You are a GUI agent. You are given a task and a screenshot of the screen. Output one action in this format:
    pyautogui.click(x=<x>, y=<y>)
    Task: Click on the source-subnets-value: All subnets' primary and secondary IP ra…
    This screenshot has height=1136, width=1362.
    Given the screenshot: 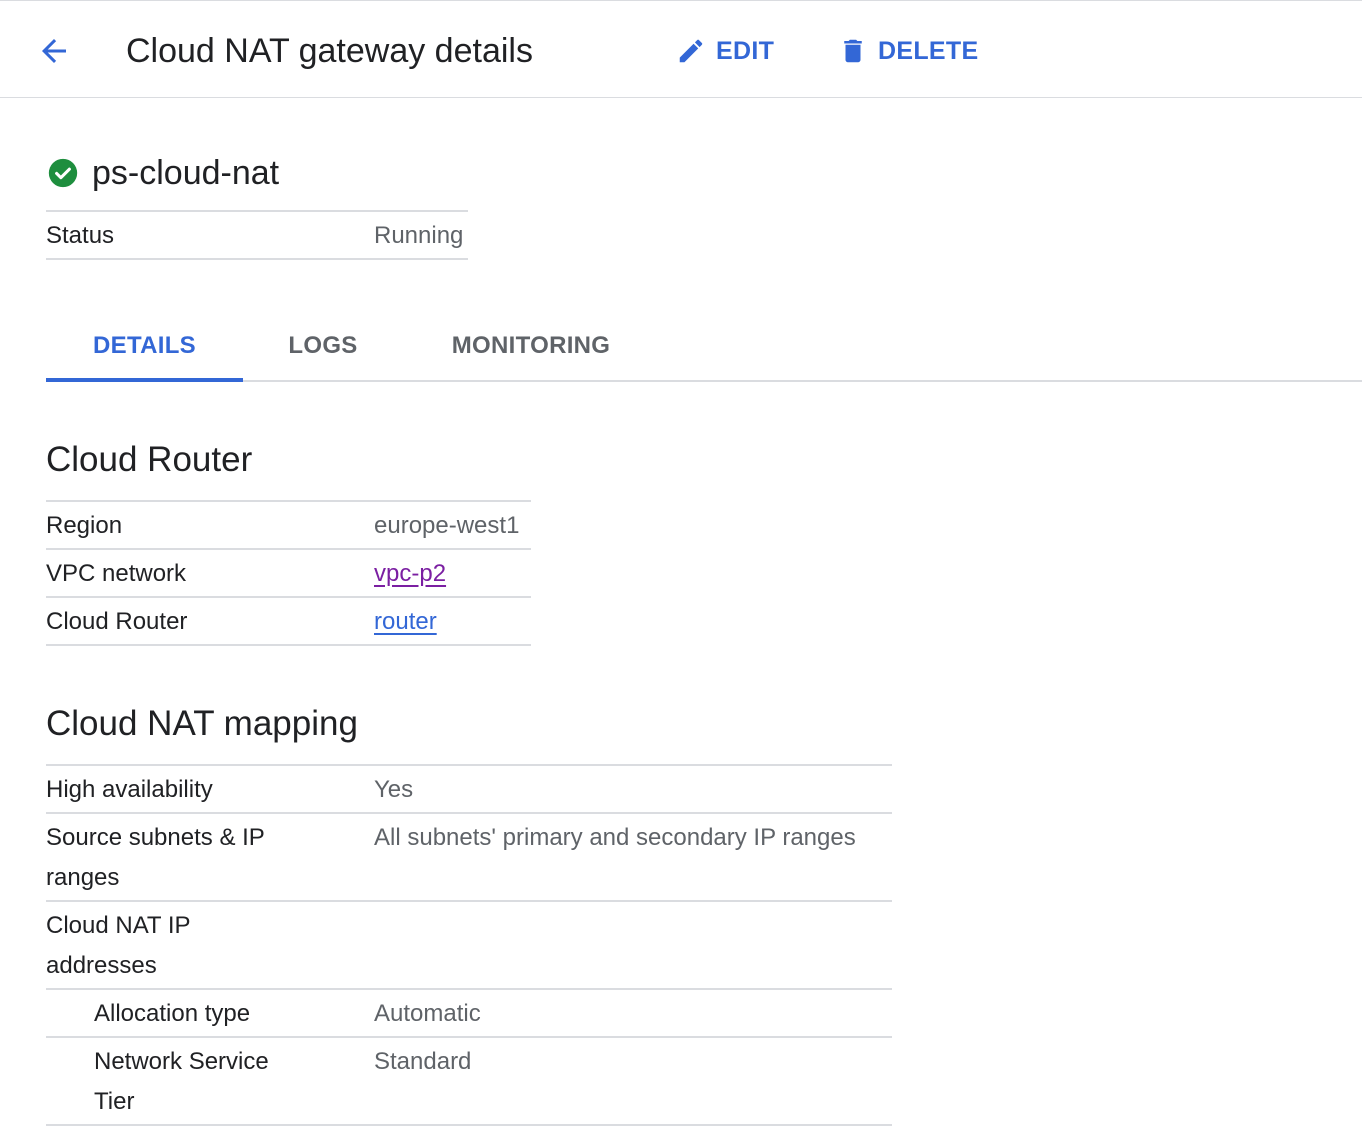 What is the action you would take?
    pyautogui.click(x=615, y=837)
    